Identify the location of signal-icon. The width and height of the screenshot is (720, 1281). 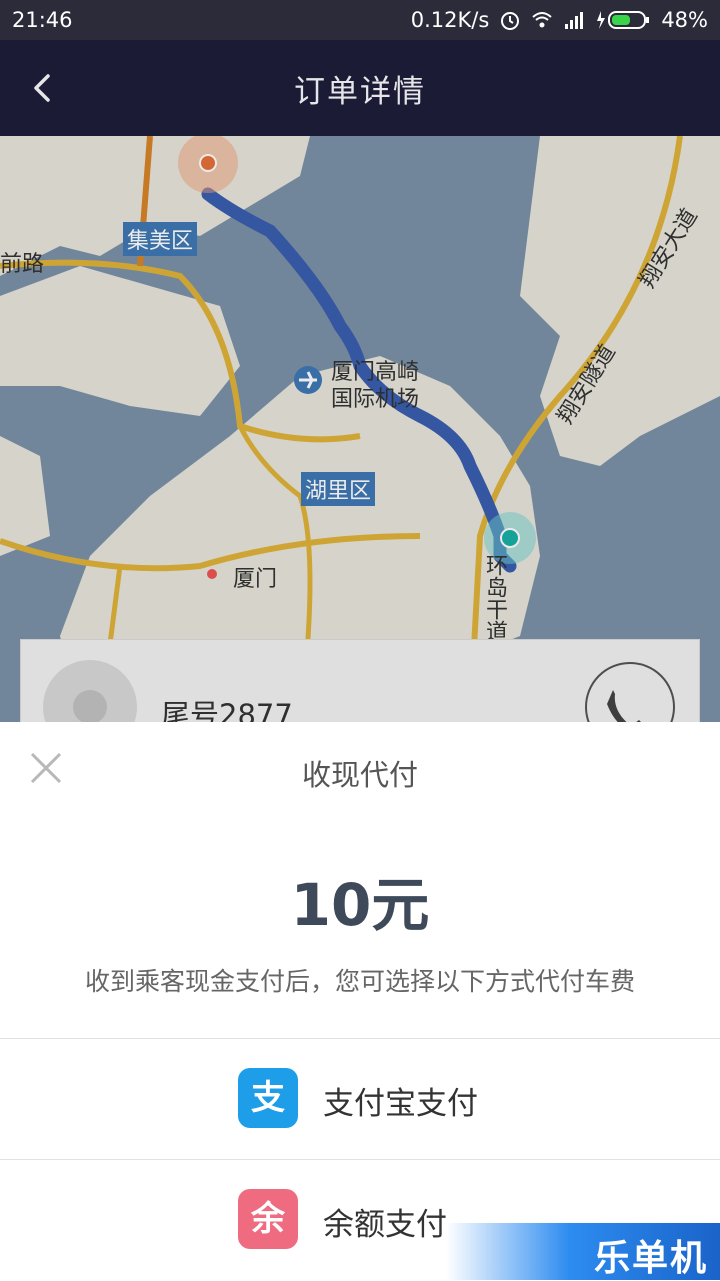
(574, 20).